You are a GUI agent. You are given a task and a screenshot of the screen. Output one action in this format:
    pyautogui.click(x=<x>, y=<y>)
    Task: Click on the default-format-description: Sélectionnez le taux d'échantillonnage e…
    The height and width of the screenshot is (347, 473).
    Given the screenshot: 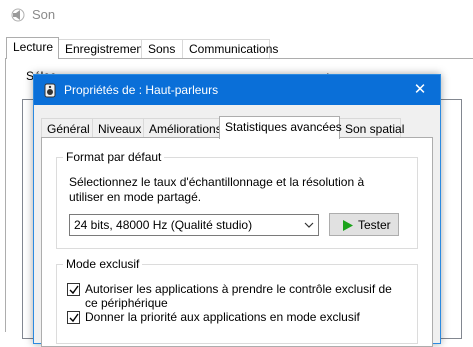 What is the action you would take?
    pyautogui.click(x=217, y=189)
    